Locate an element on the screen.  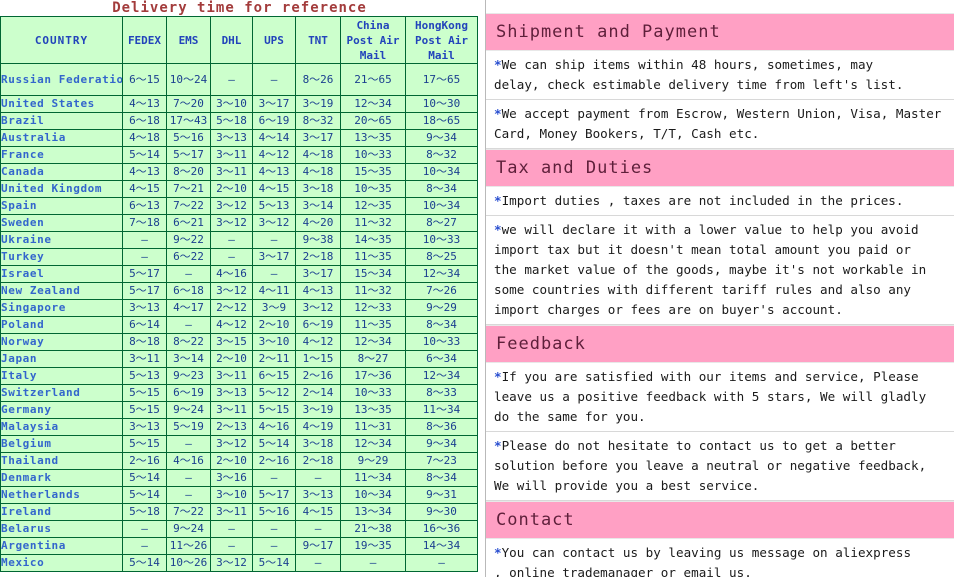
hongkong-post-cell: 8～33 is located at coordinates (441, 393).